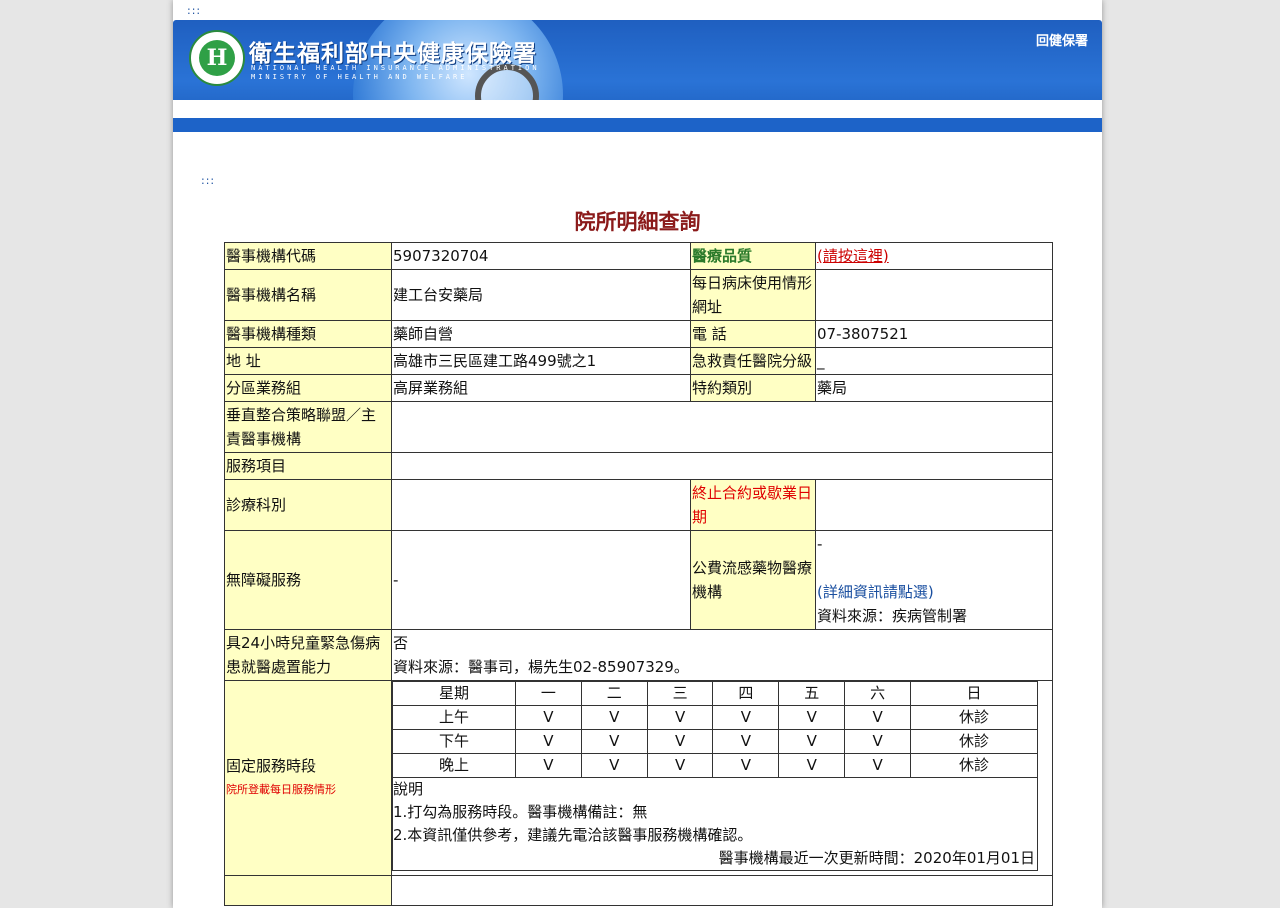 The image size is (1280, 908). Describe the element at coordinates (753, 295) in the screenshot. I see `bed-usage-label: 每日病床使用情形網址` at that location.